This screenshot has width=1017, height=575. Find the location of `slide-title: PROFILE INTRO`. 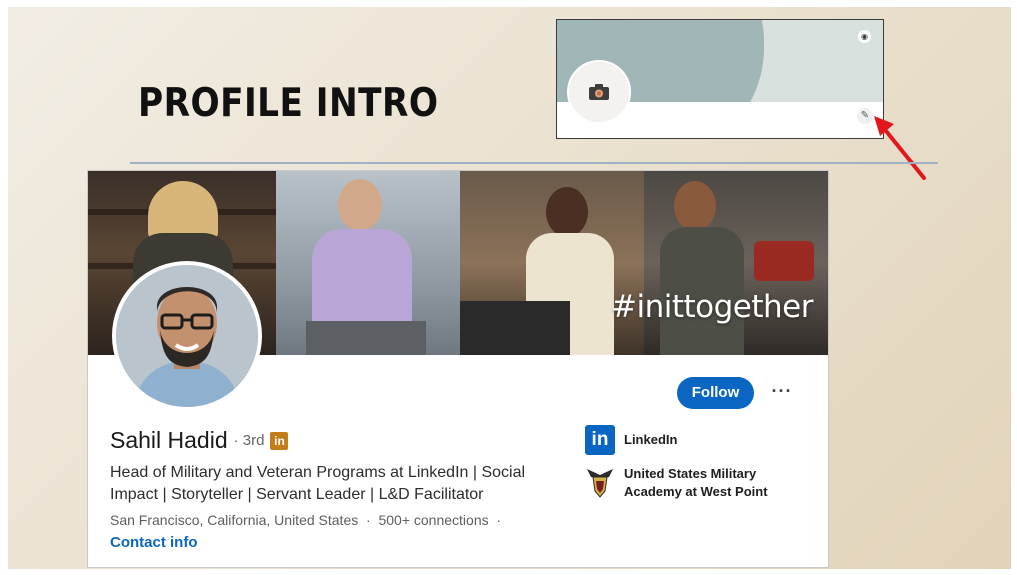

slide-title: PROFILE INTRO is located at coordinates (288, 103).